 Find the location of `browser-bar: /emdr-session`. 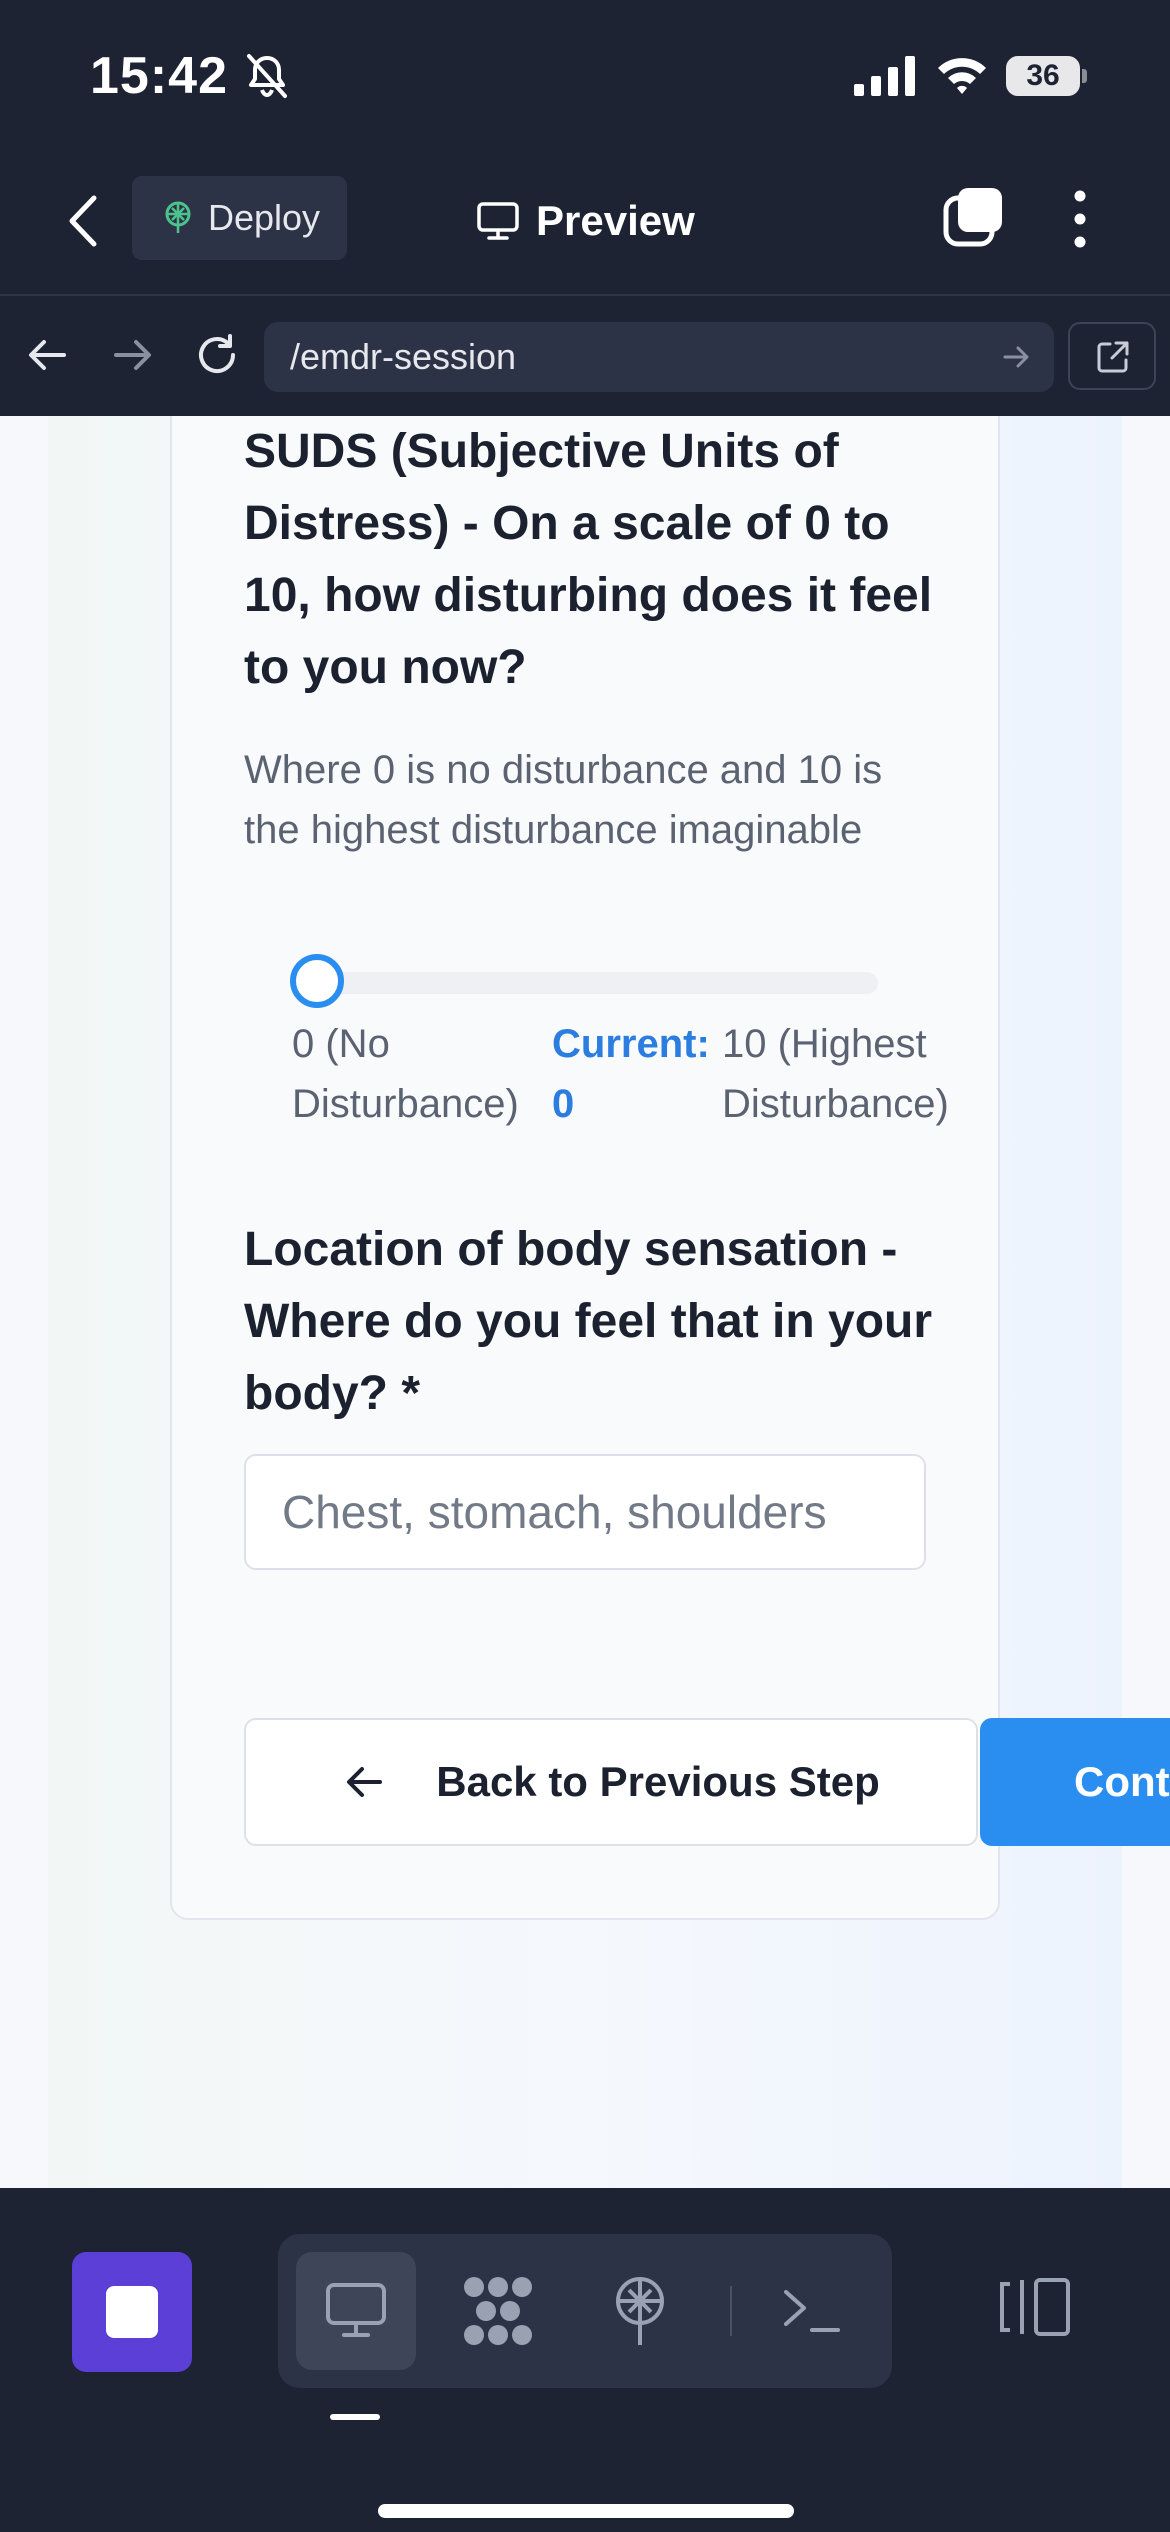

browser-bar: /emdr-session is located at coordinates (585, 356).